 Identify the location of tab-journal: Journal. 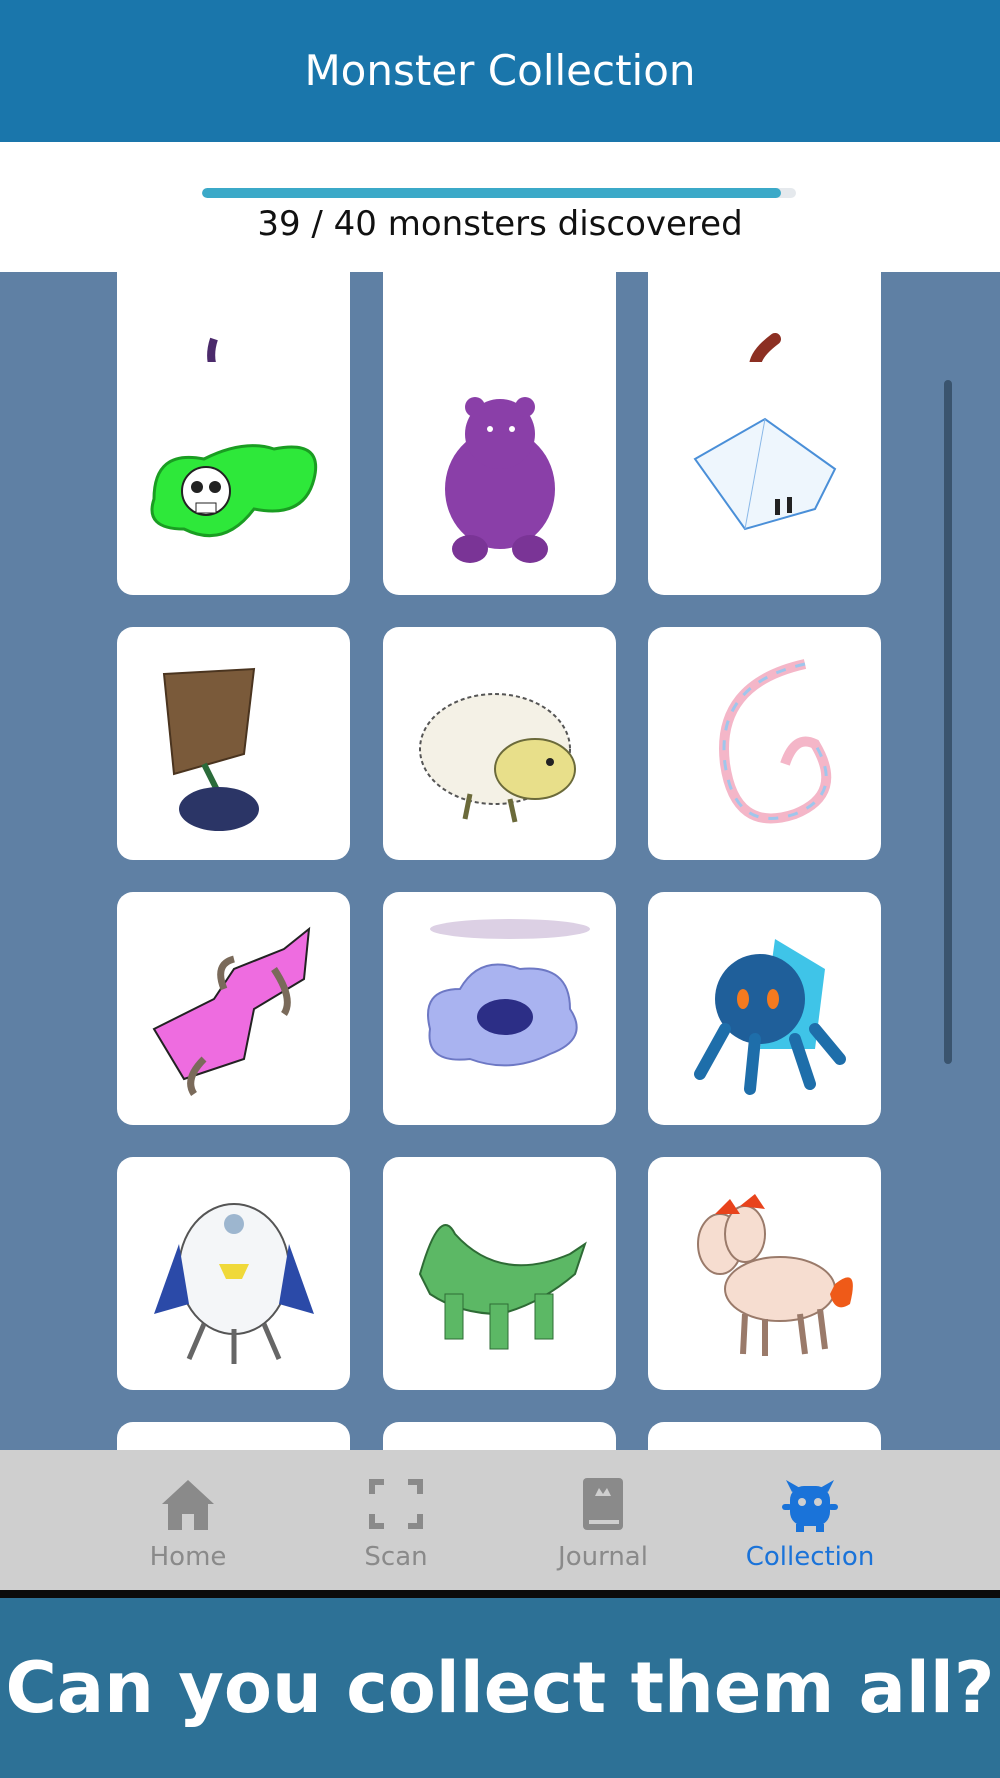
(603, 1520).